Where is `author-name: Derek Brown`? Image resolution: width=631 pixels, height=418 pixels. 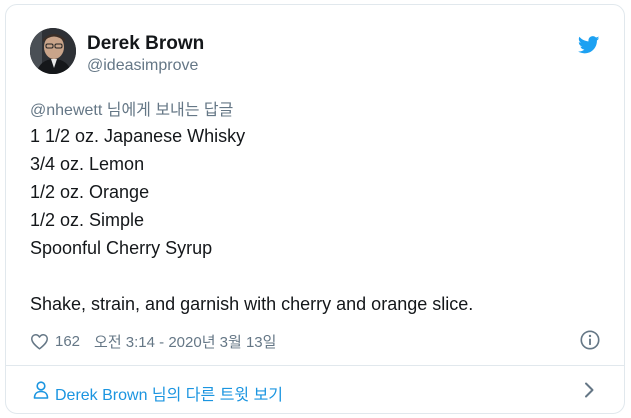 author-name: Derek Brown is located at coordinates (145, 44).